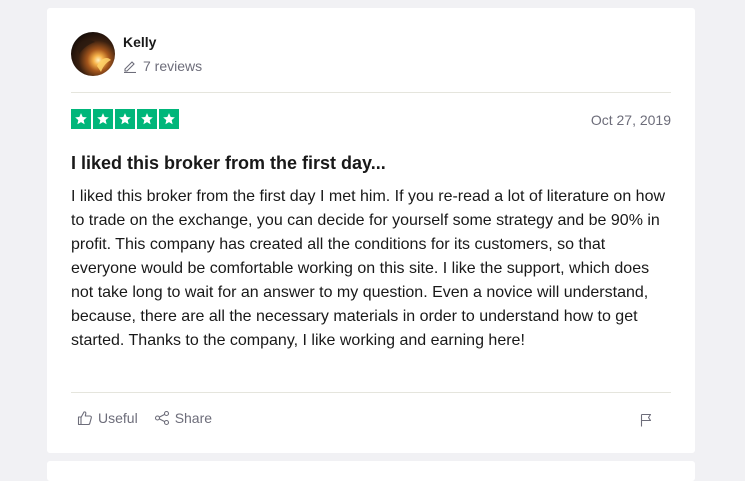  What do you see at coordinates (371, 471) in the screenshot?
I see `next-review-card` at bounding box center [371, 471].